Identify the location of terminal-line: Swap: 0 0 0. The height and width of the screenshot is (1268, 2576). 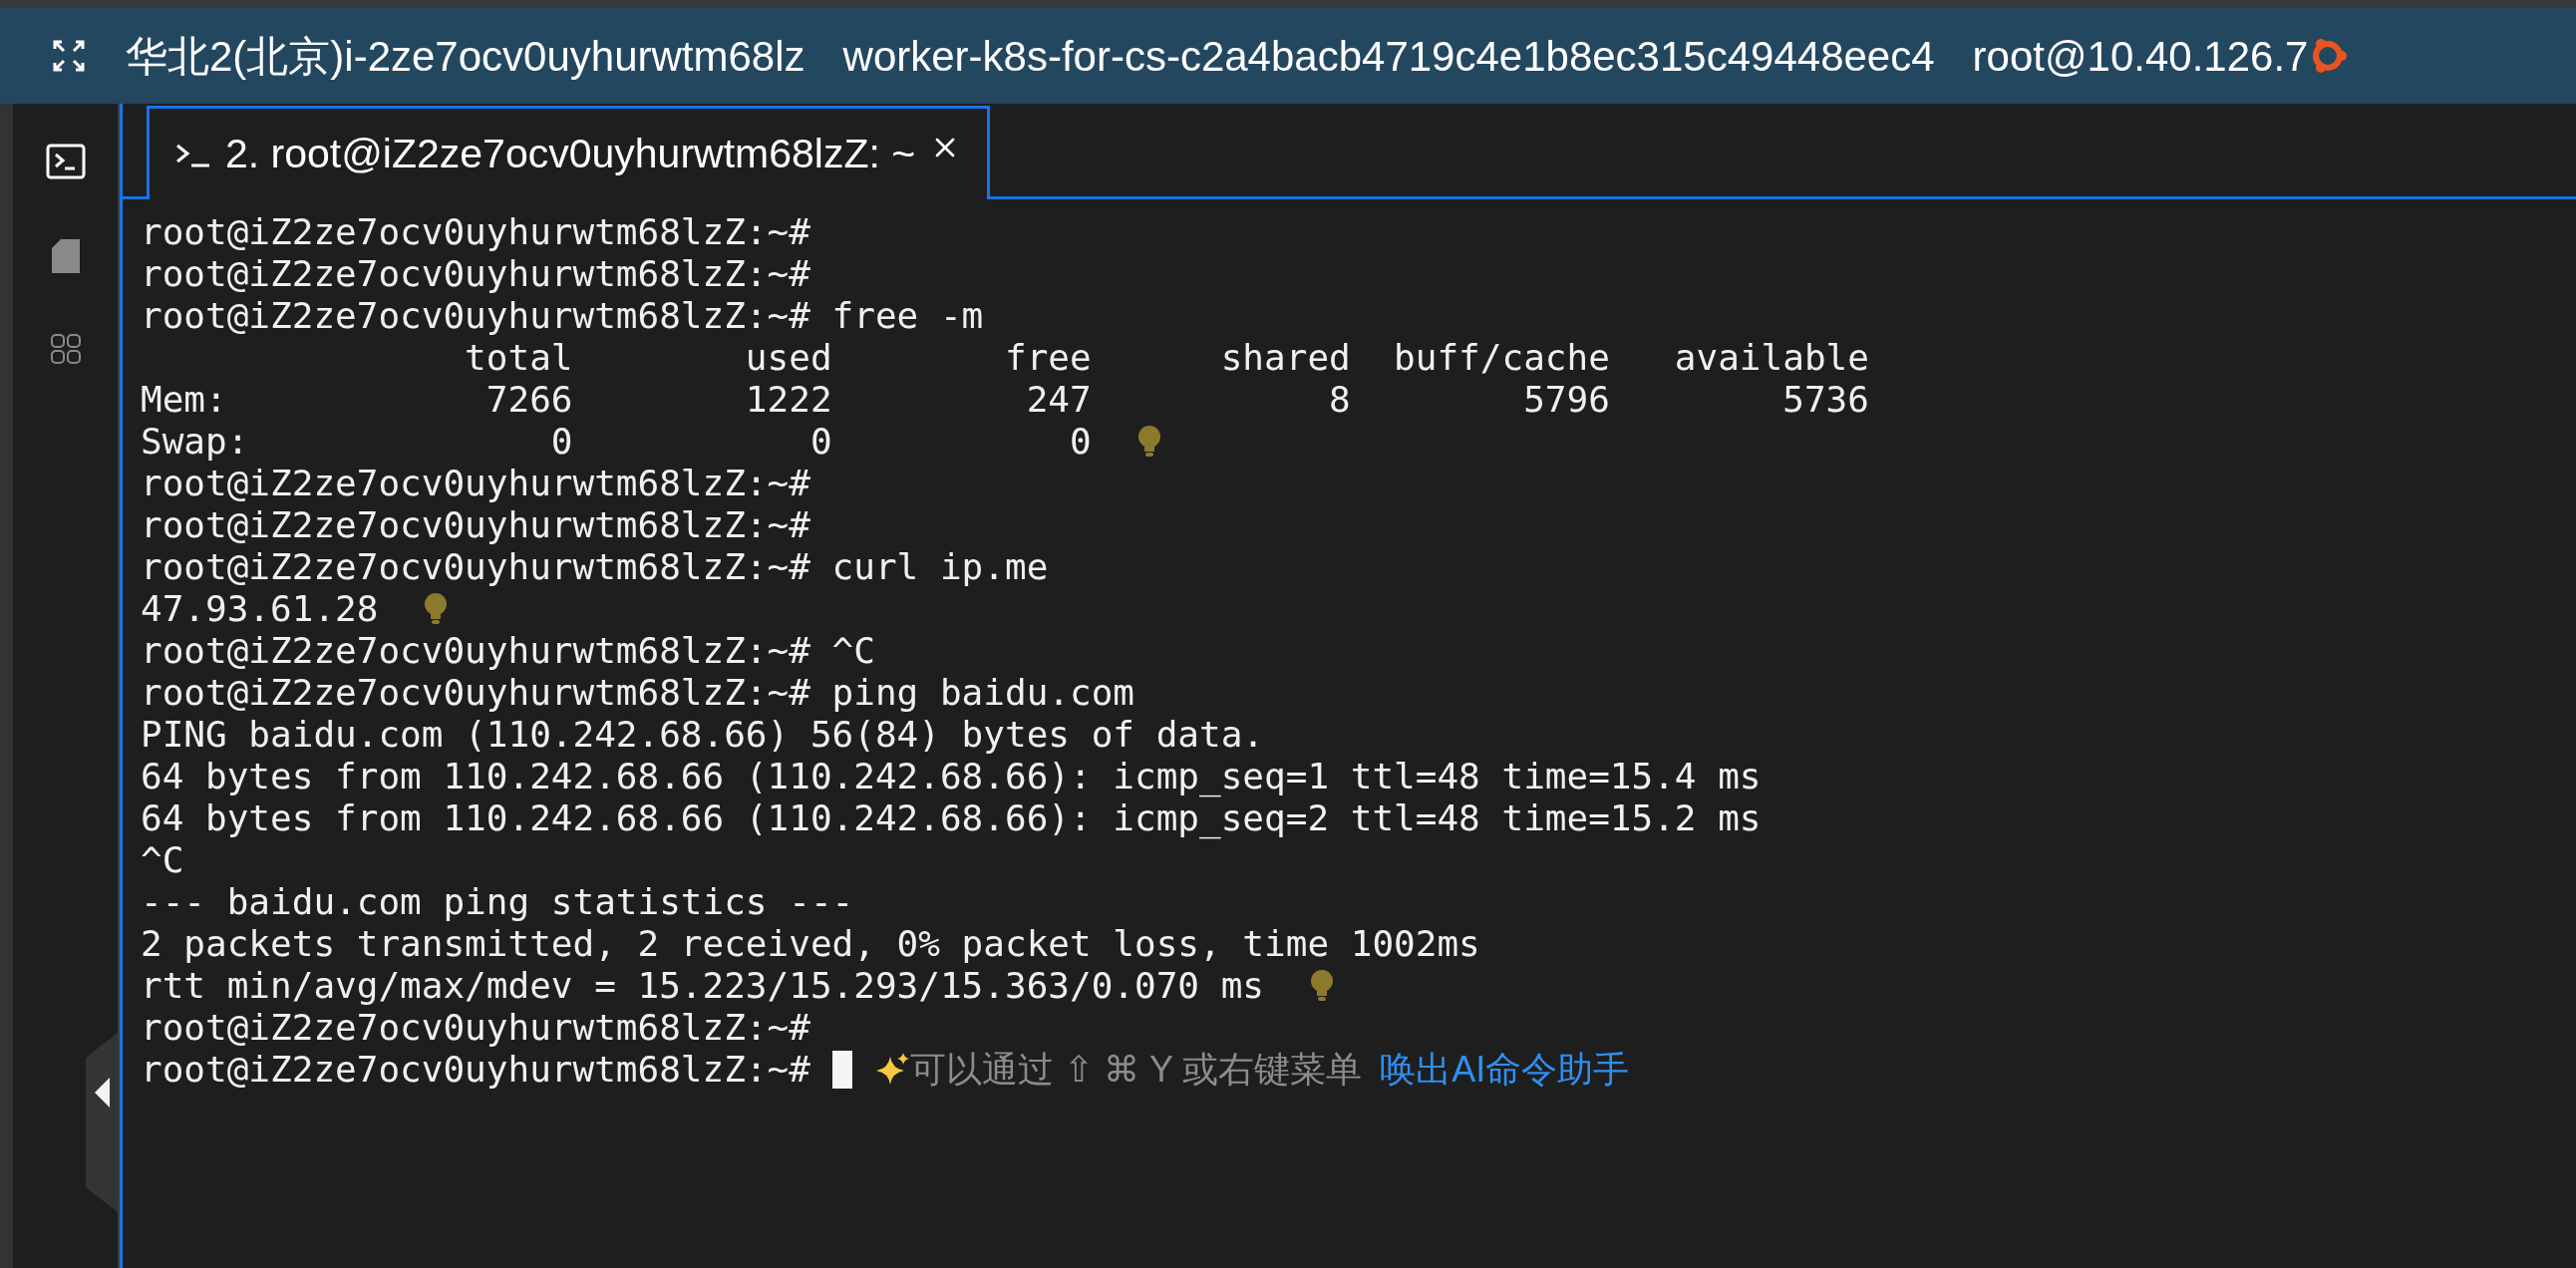
(616, 442).